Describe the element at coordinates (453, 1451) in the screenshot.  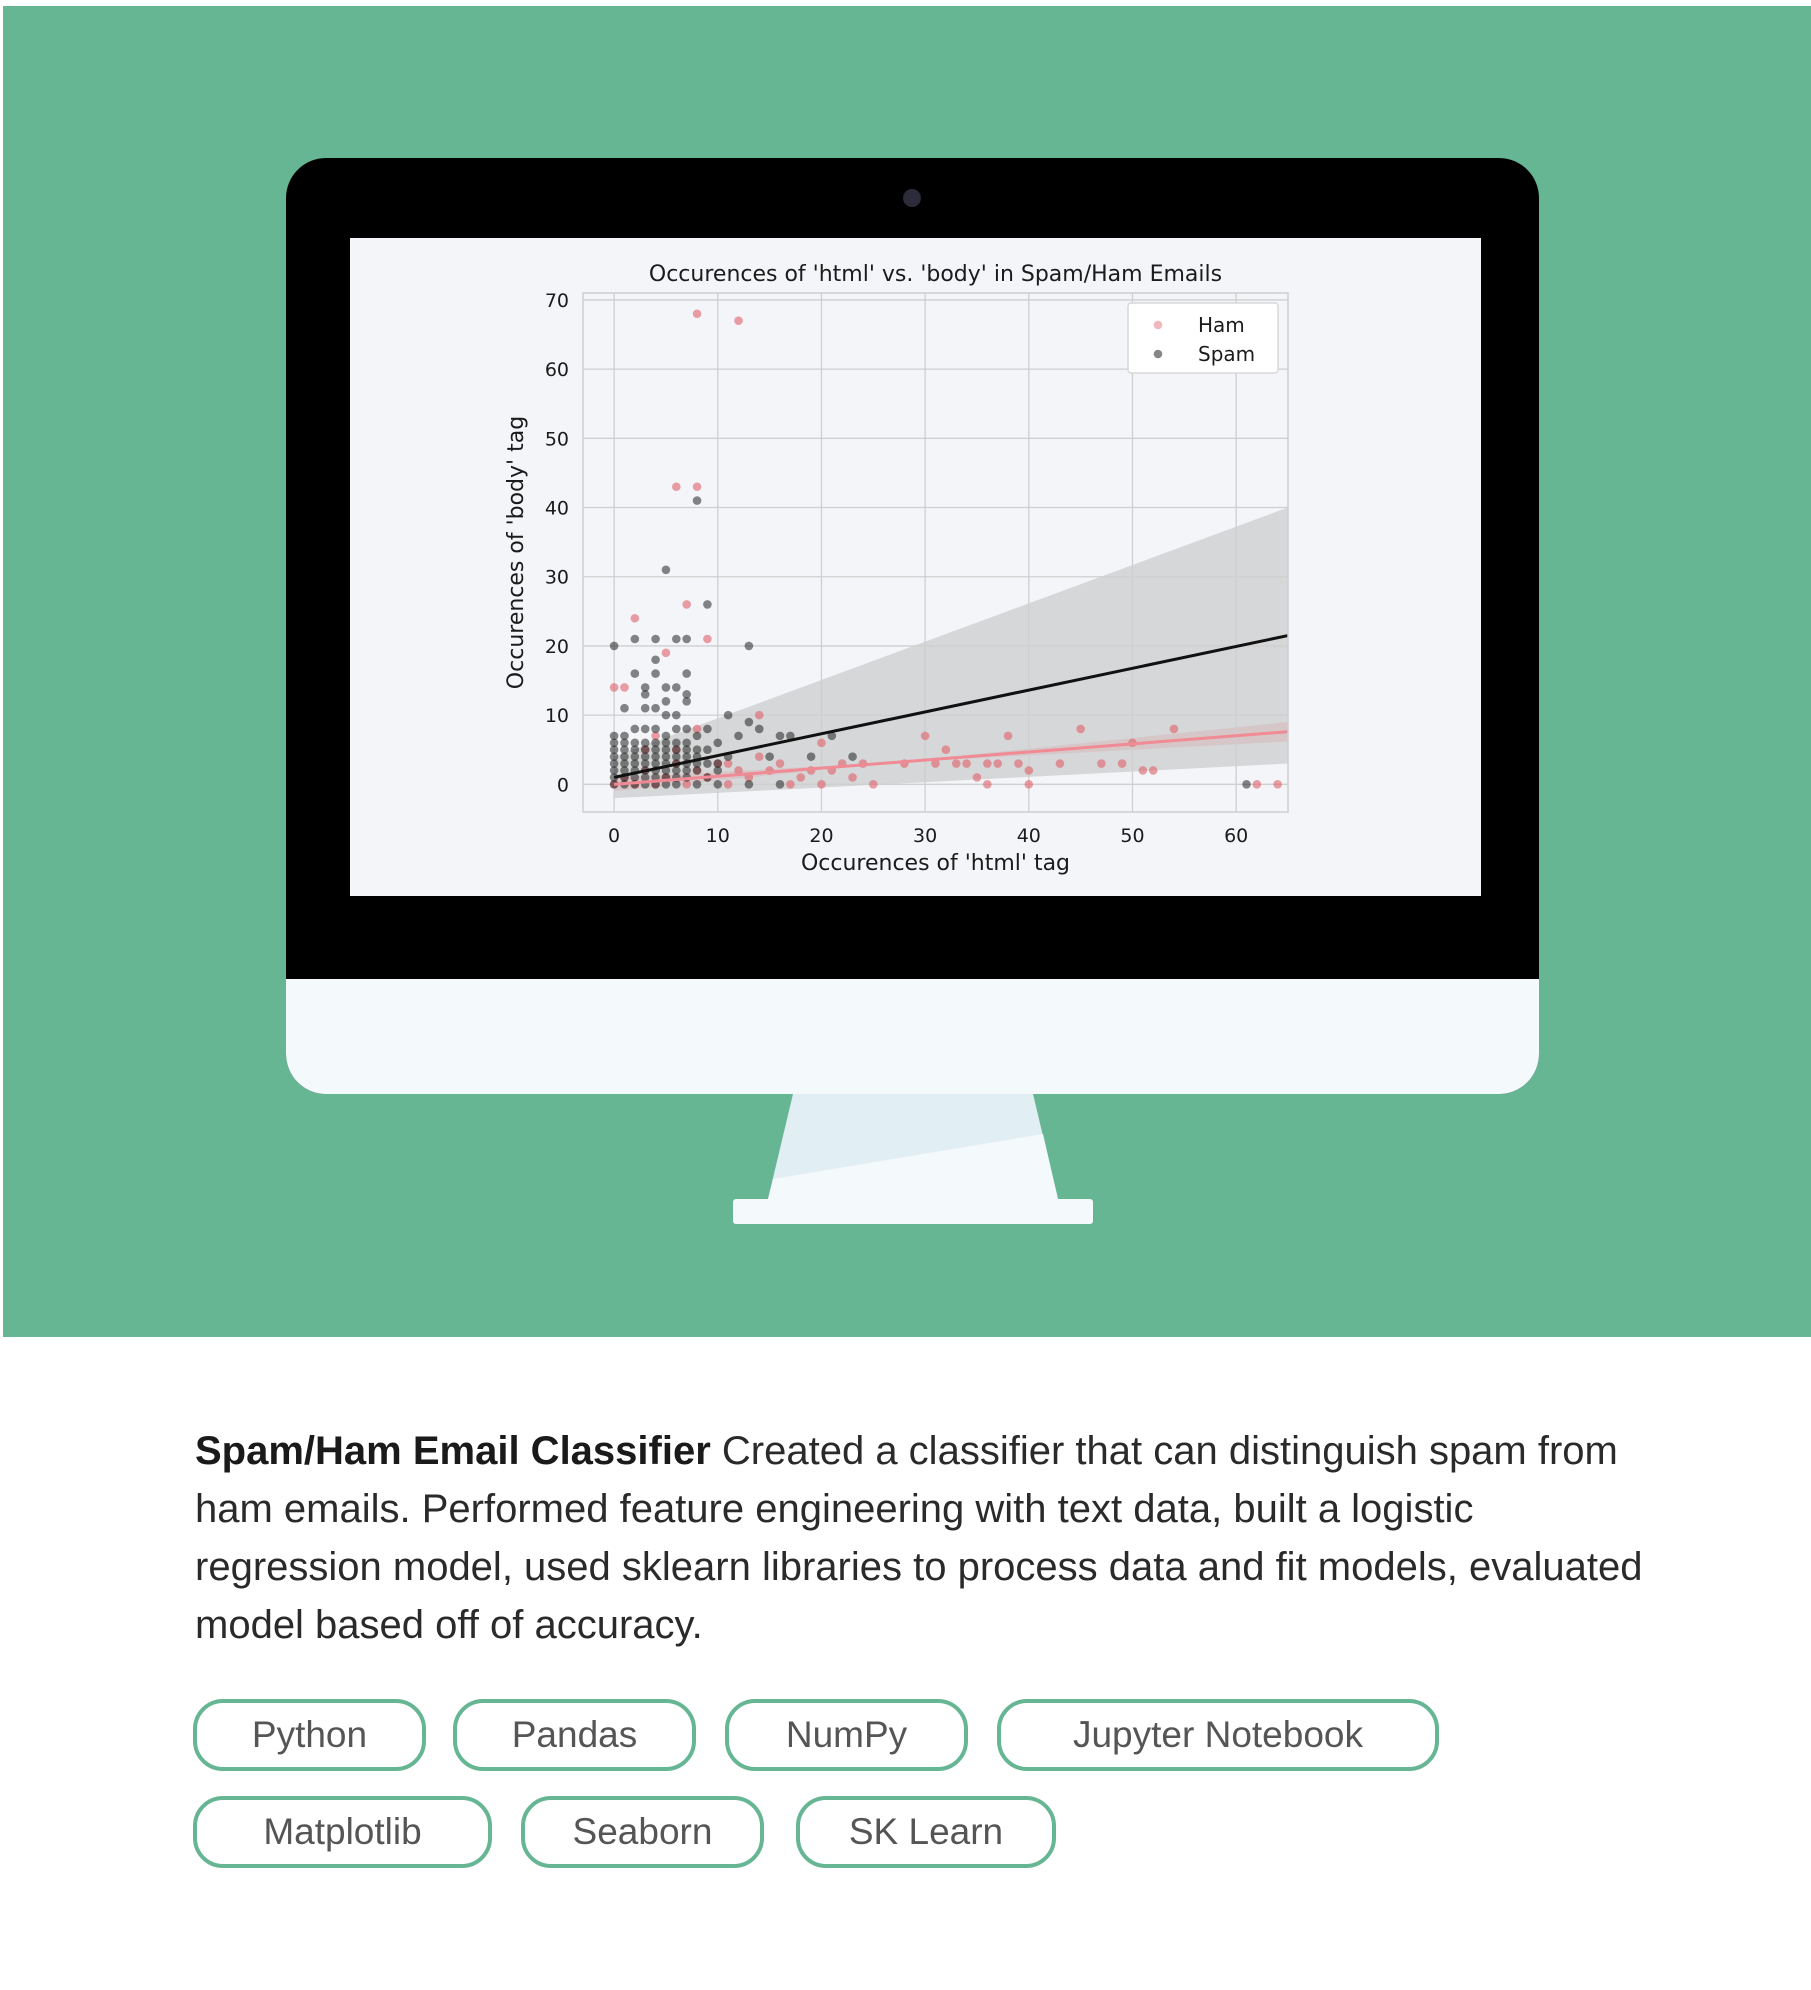
I see `project-title: Spam/Ham Email Classifier` at that location.